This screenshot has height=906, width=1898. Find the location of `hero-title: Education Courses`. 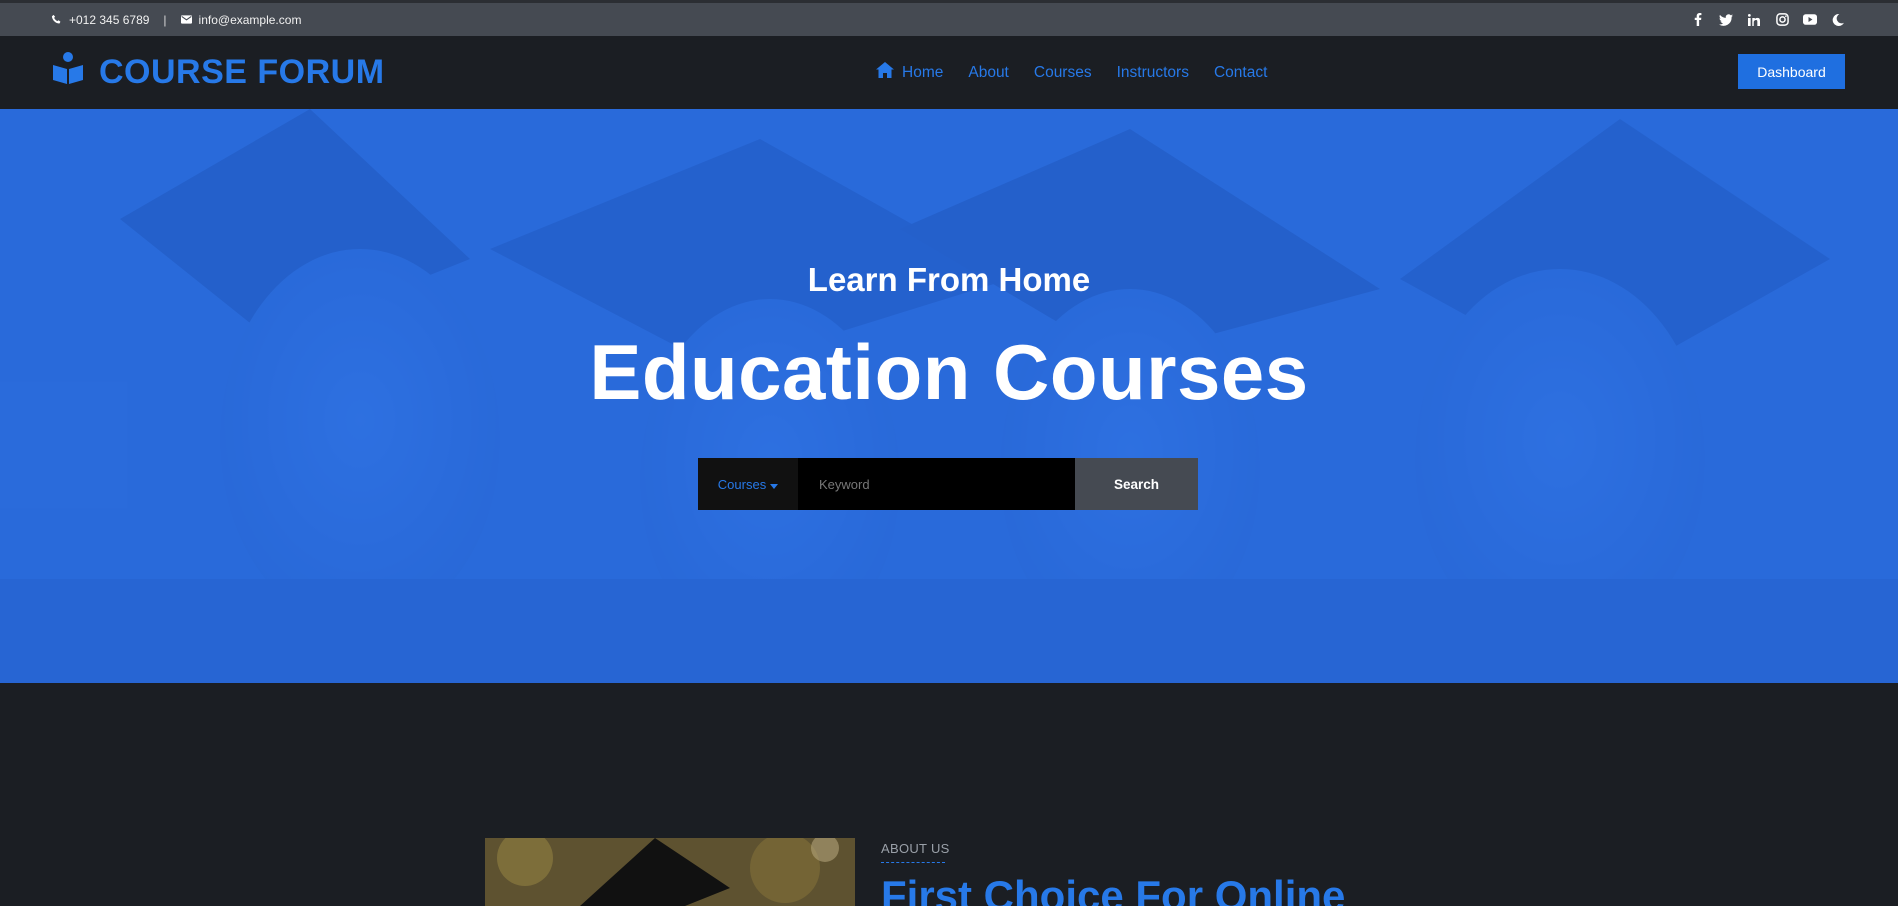

hero-title: Education Courses is located at coordinates (949, 372).